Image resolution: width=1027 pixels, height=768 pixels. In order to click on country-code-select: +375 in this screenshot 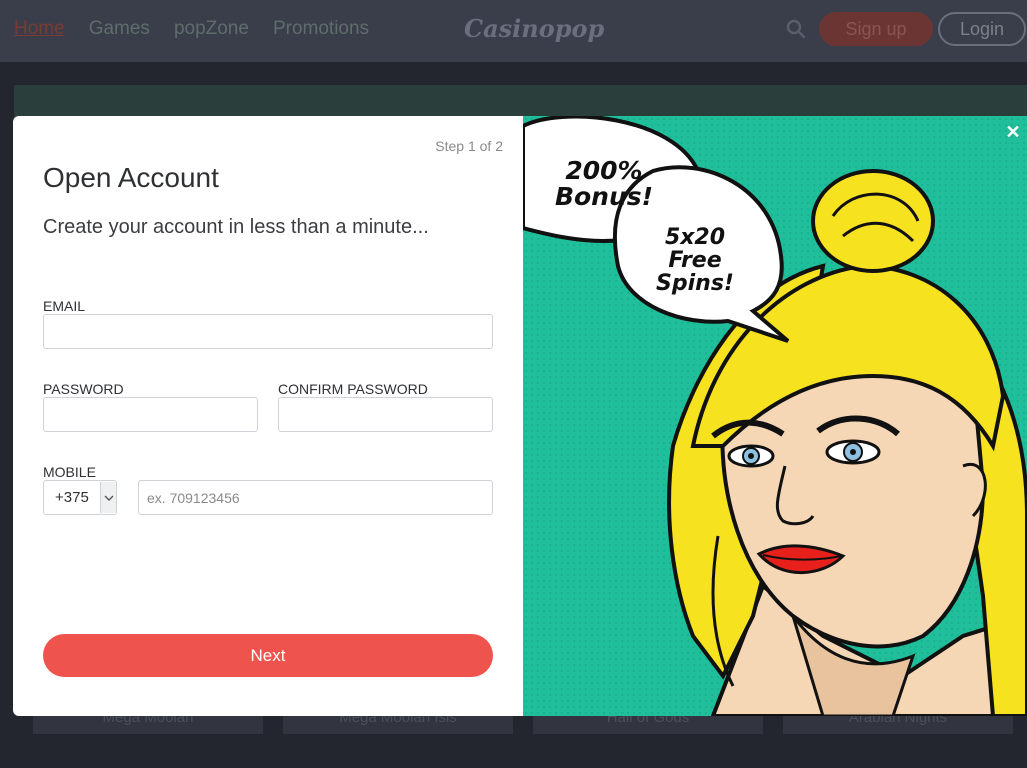, I will do `click(80, 497)`.